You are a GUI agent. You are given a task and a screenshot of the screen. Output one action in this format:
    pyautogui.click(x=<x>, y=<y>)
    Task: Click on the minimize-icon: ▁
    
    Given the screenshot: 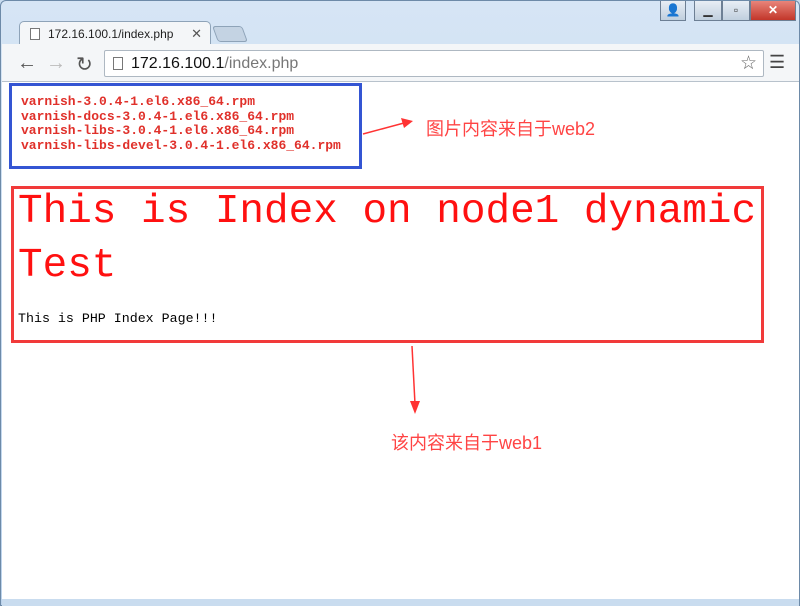 What is the action you would take?
    pyautogui.click(x=708, y=11)
    